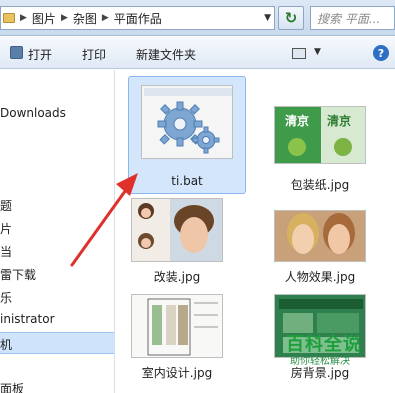  Describe the element at coordinates (320, 361) in the screenshot. I see `watermark-subtitle: 助你轻松解决` at that location.